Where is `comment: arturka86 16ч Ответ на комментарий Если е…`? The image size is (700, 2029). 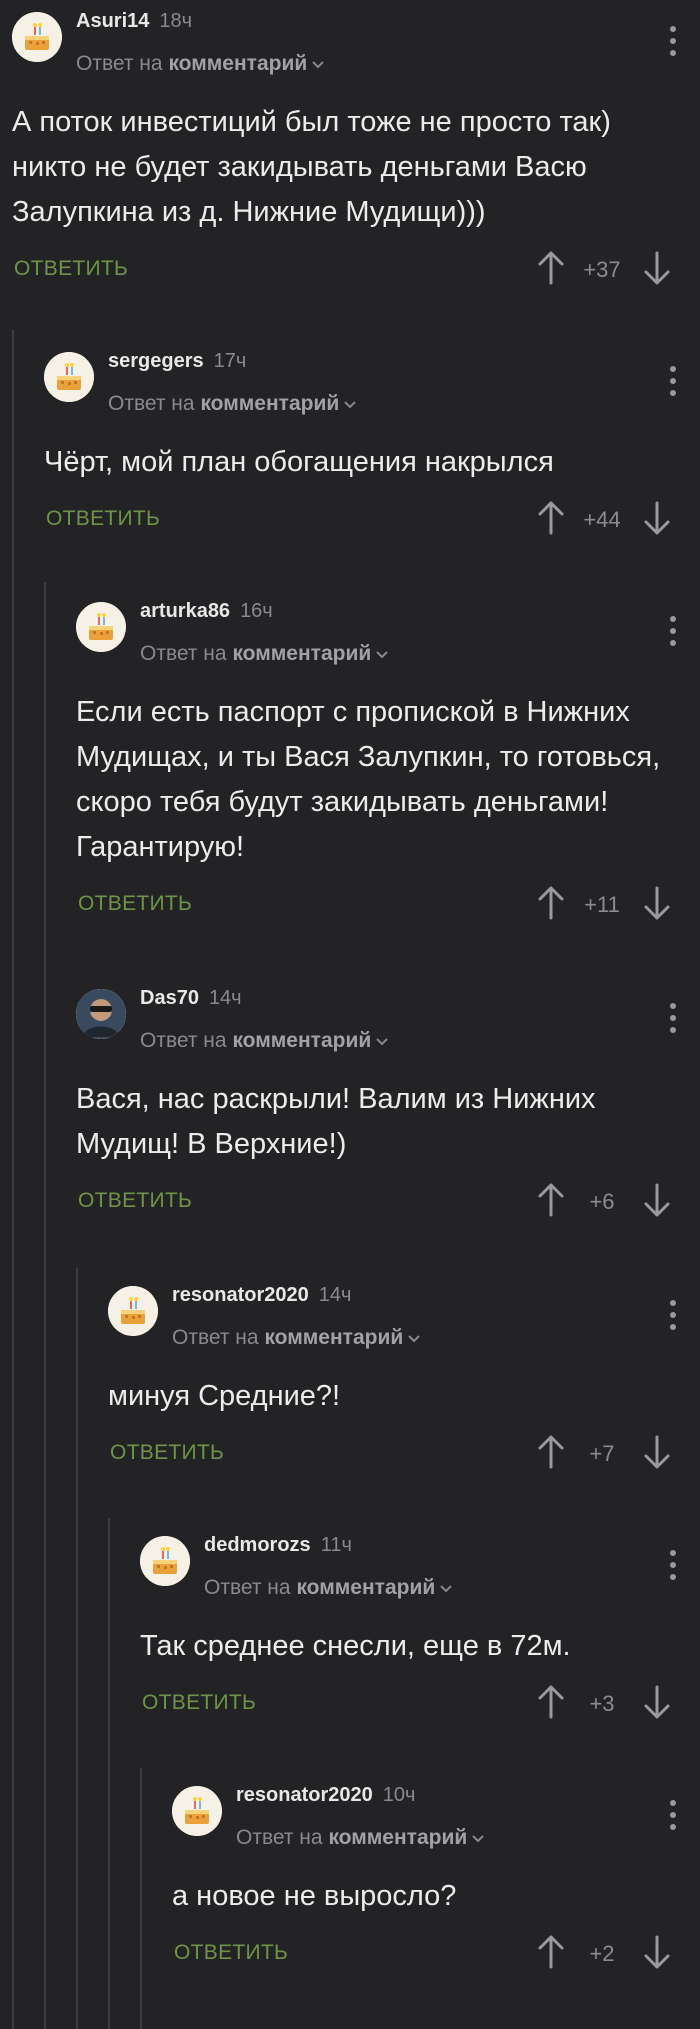 comment: arturka86 16ч Ответ на комментарий Если е… is located at coordinates (388, 757).